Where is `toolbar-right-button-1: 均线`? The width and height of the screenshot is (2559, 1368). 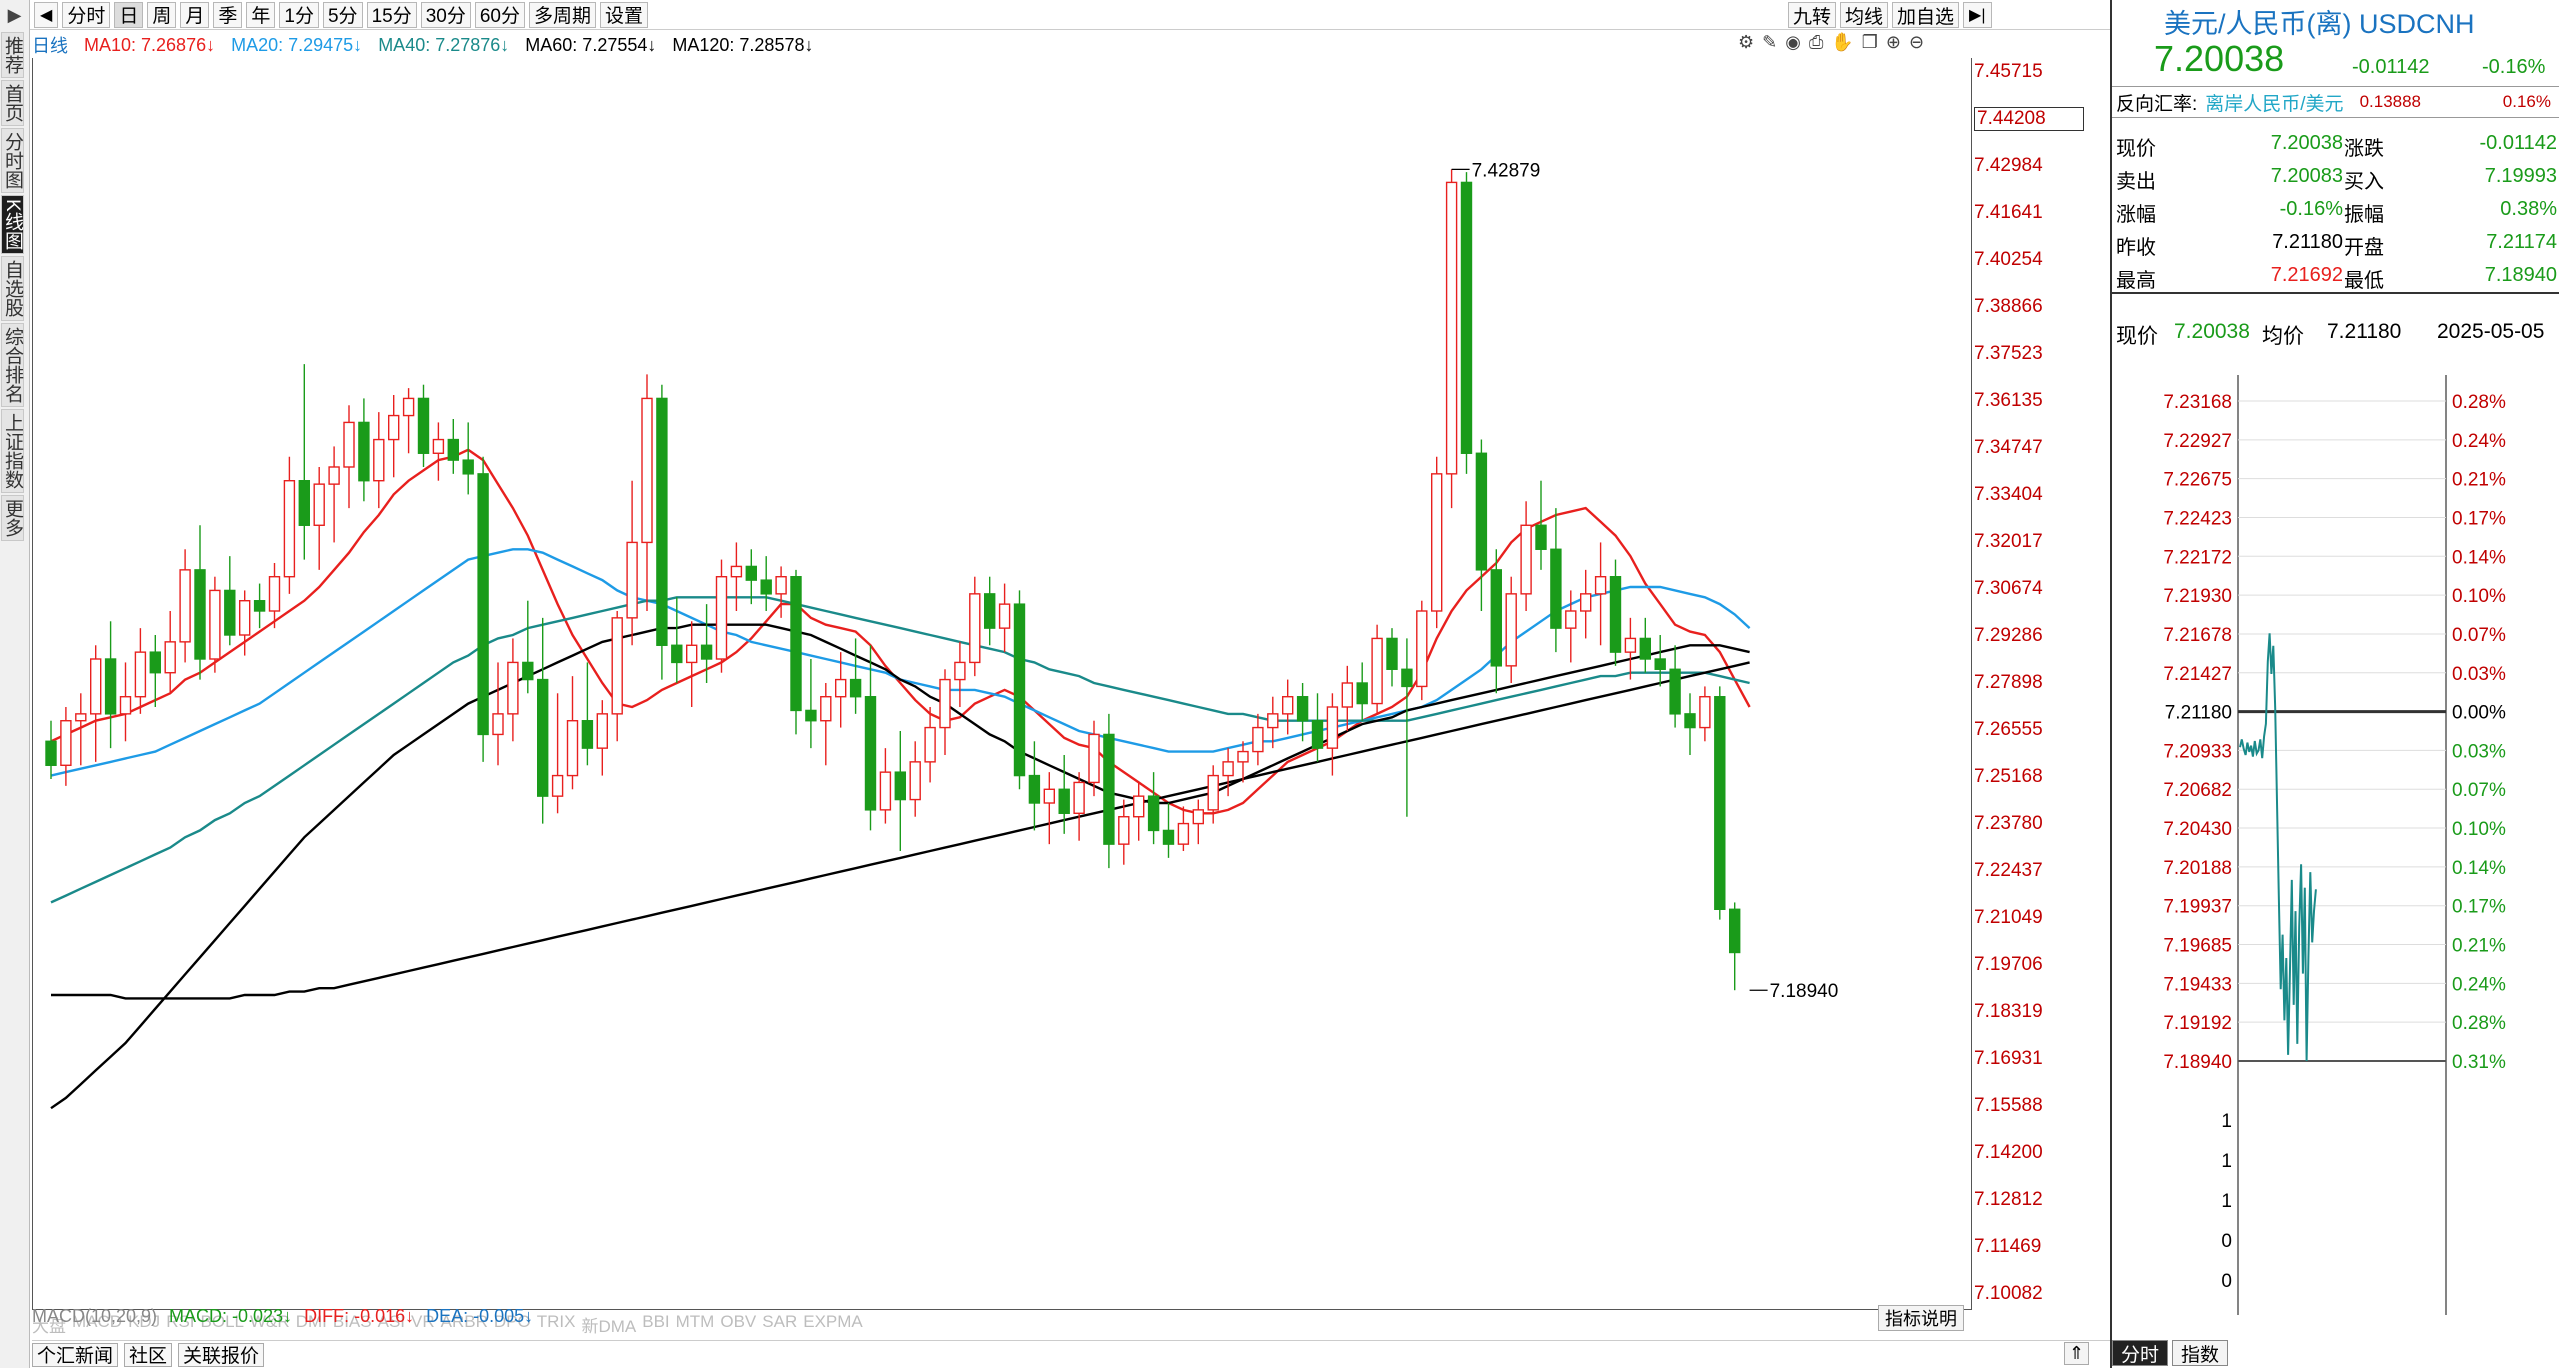 toolbar-right-button-1: 均线 is located at coordinates (1864, 15).